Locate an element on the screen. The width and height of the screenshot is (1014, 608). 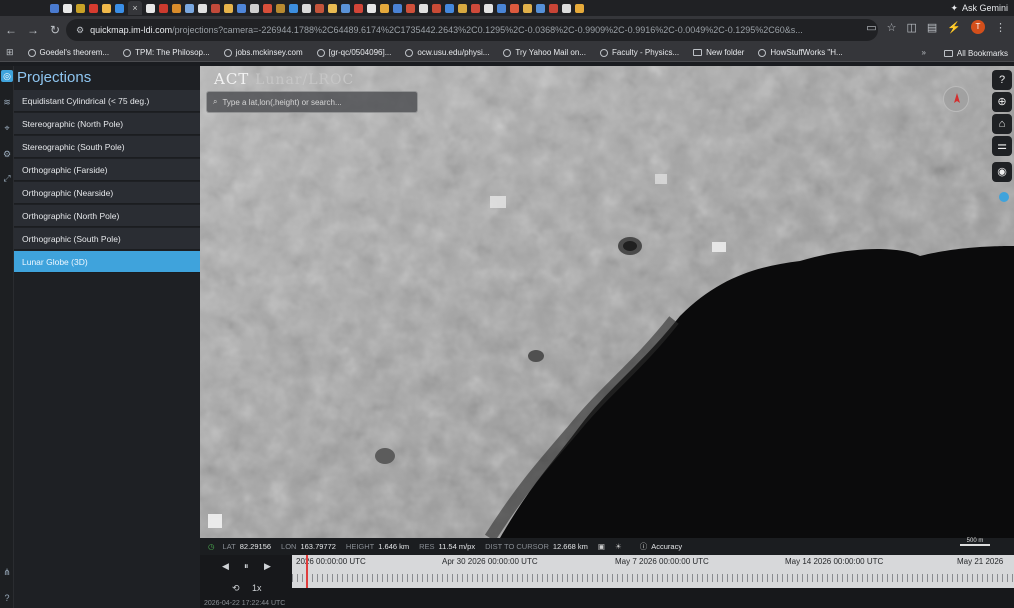
user-icon: ◉ is located at coordinates (1002, 172).